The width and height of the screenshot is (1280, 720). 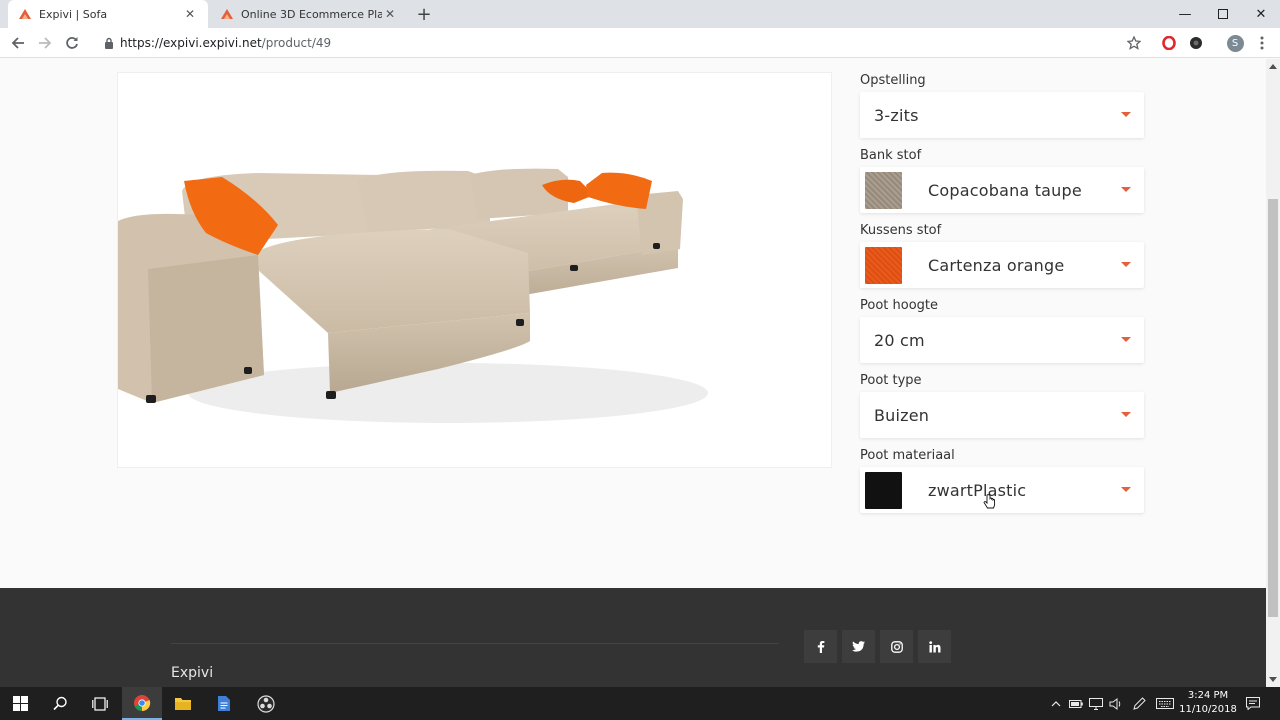 I want to click on forward-button, so click(x=45, y=43).